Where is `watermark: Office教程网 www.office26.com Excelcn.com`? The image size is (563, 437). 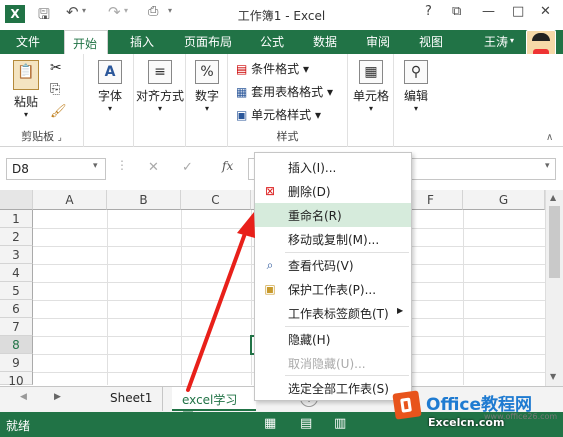 watermark: Office教程网 www.office26.com Excelcn.com is located at coordinates (476, 411).